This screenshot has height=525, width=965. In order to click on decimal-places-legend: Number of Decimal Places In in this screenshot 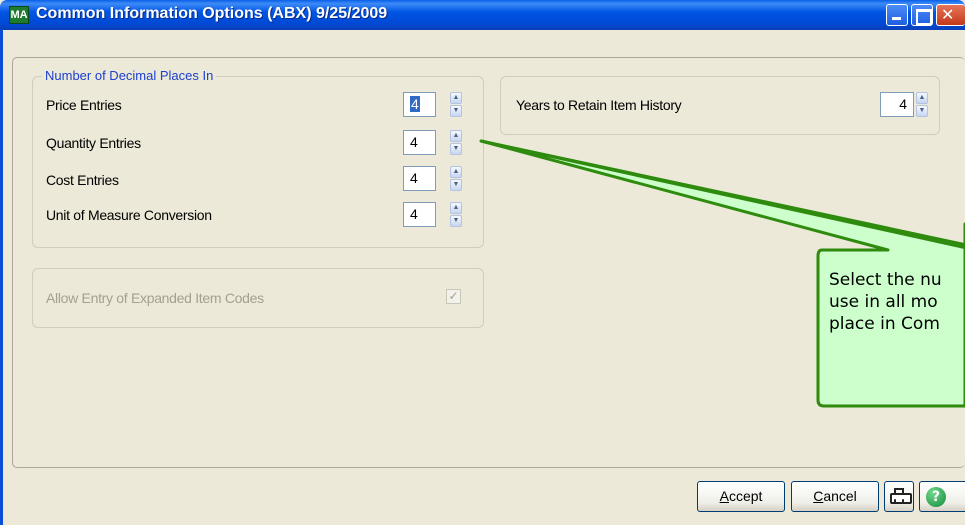, I will do `click(129, 75)`.